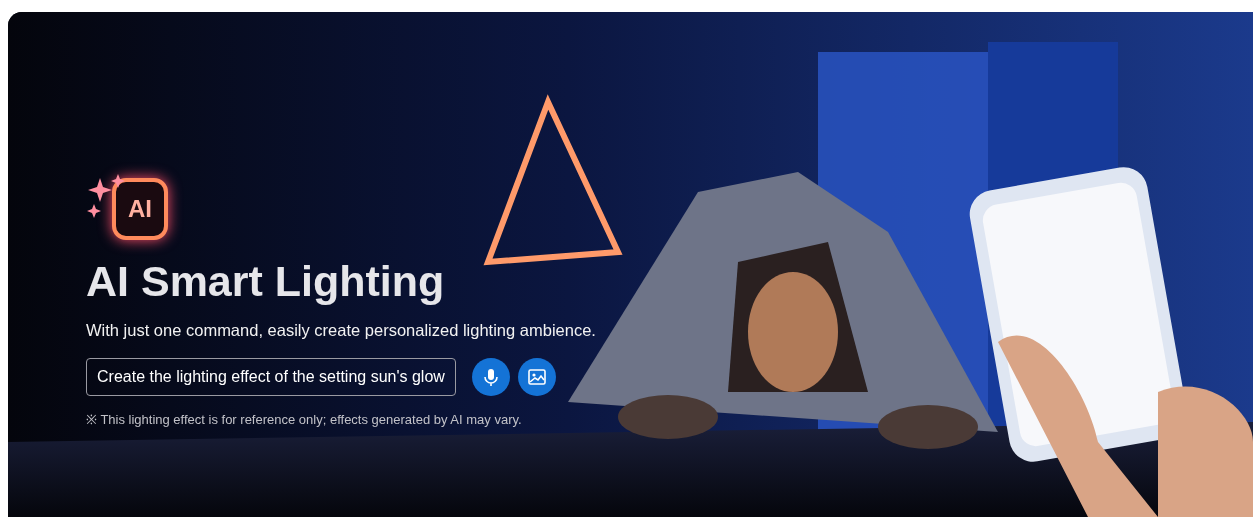 The image size is (1253, 517). I want to click on hero-title: AI Smart Lighting, so click(266, 281).